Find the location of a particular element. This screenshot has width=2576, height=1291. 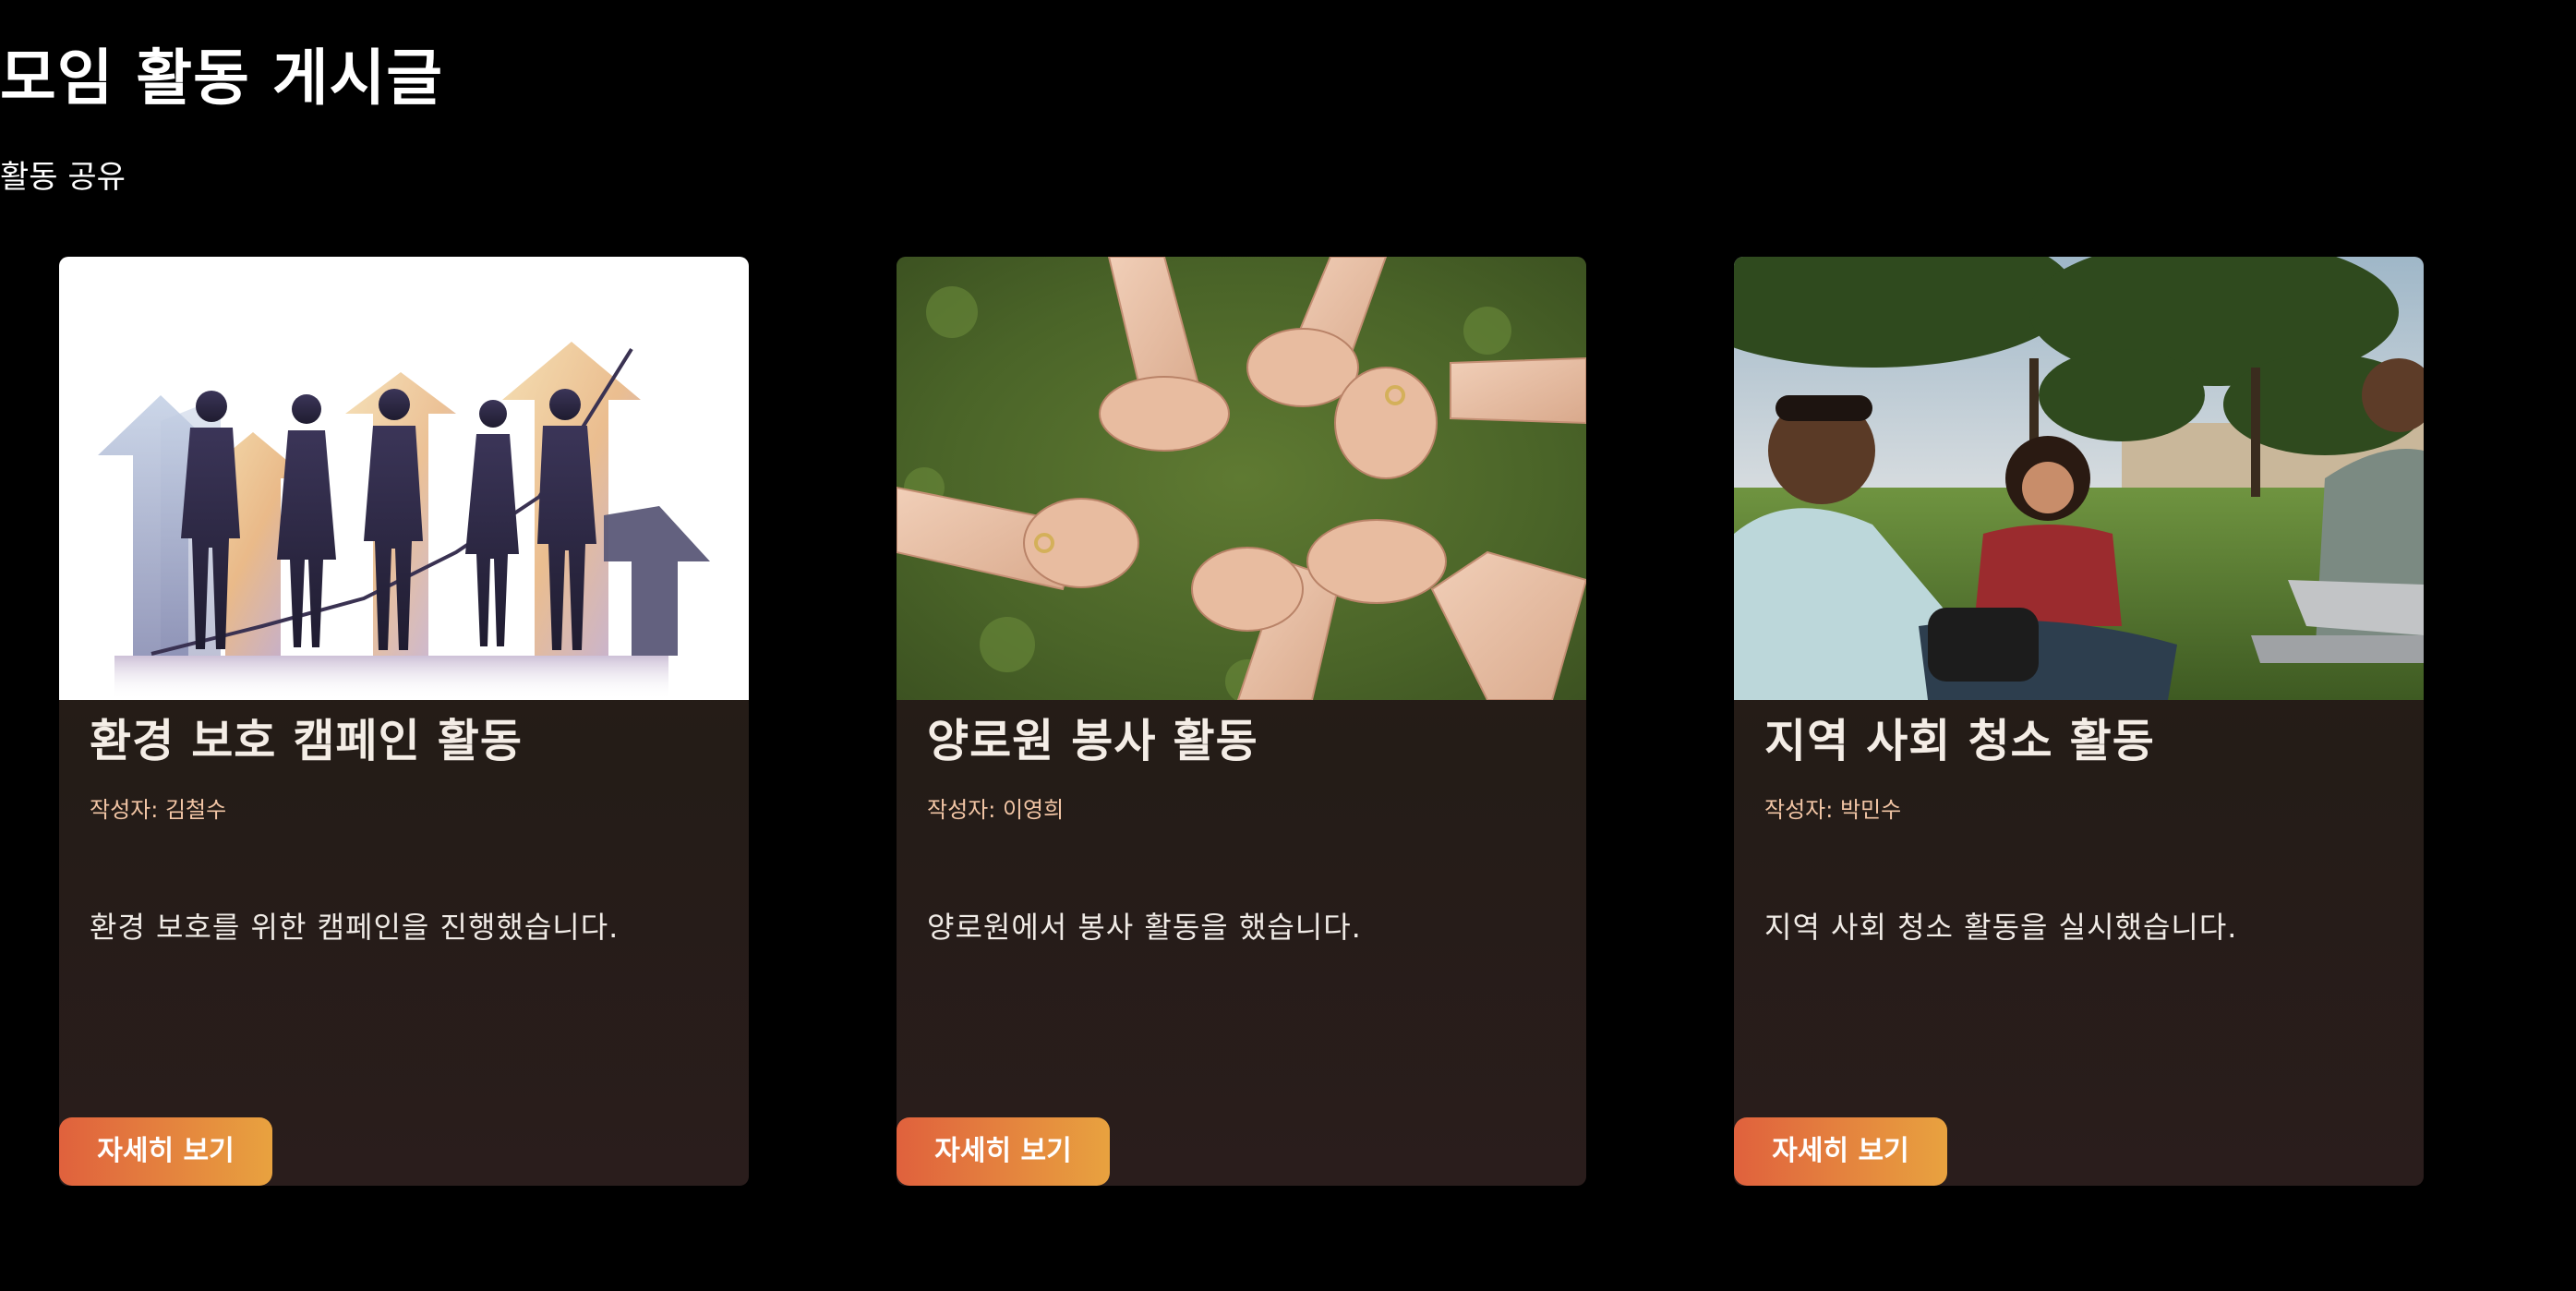

card-description: 지역 사회 청소 활동을 실시했습니다. is located at coordinates (2001, 927).